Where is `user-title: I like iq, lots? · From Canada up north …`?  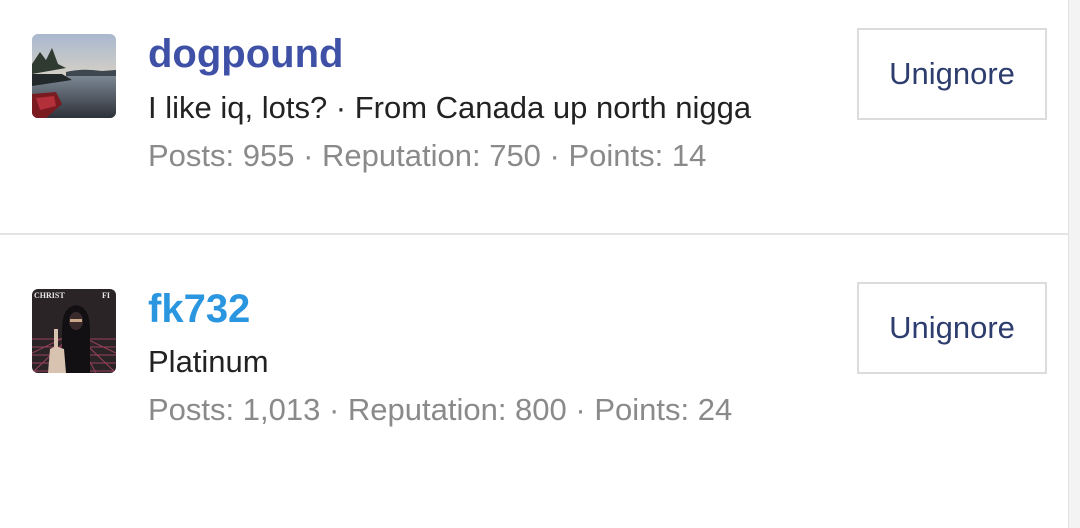
user-title: I like iq, lots? · From Canada up north … is located at coordinates (450, 107).